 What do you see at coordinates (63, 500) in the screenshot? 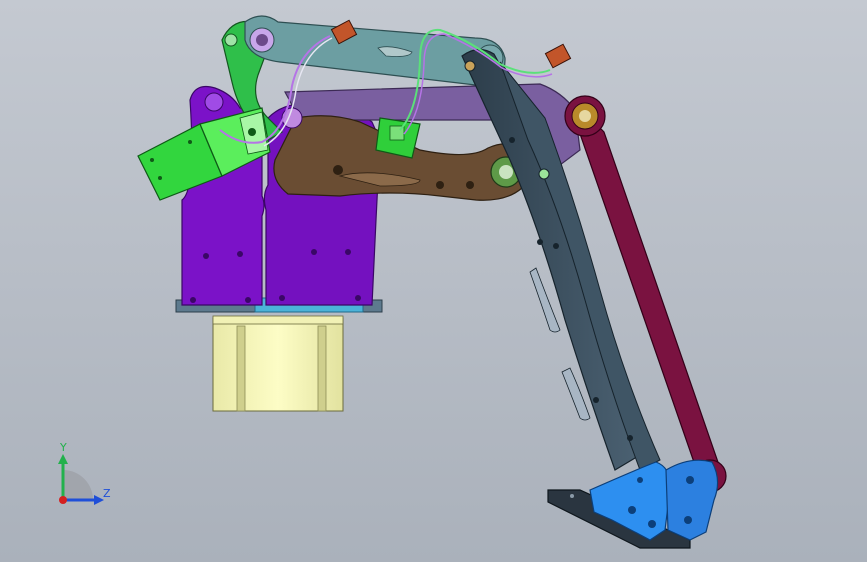
I see `x-axis-dot` at bounding box center [63, 500].